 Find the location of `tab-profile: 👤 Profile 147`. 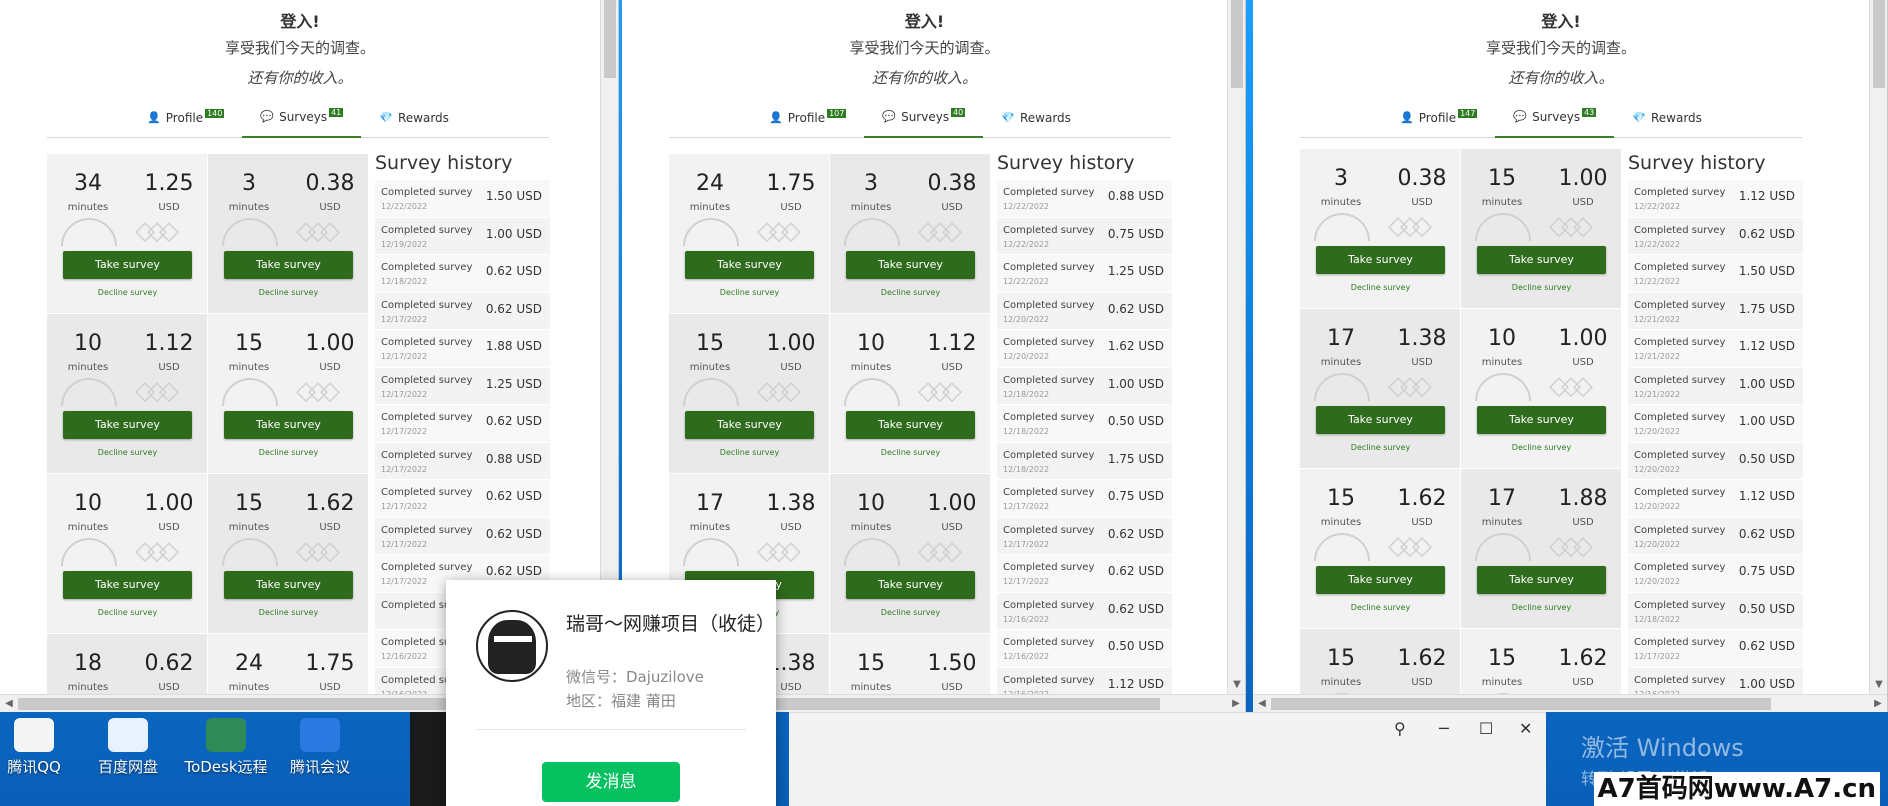

tab-profile: 👤 Profile 147 is located at coordinates (1438, 118).